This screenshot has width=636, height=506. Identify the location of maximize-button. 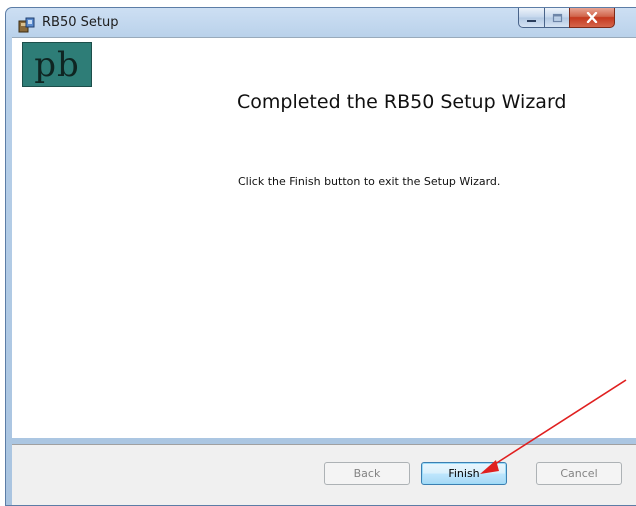
(557, 18).